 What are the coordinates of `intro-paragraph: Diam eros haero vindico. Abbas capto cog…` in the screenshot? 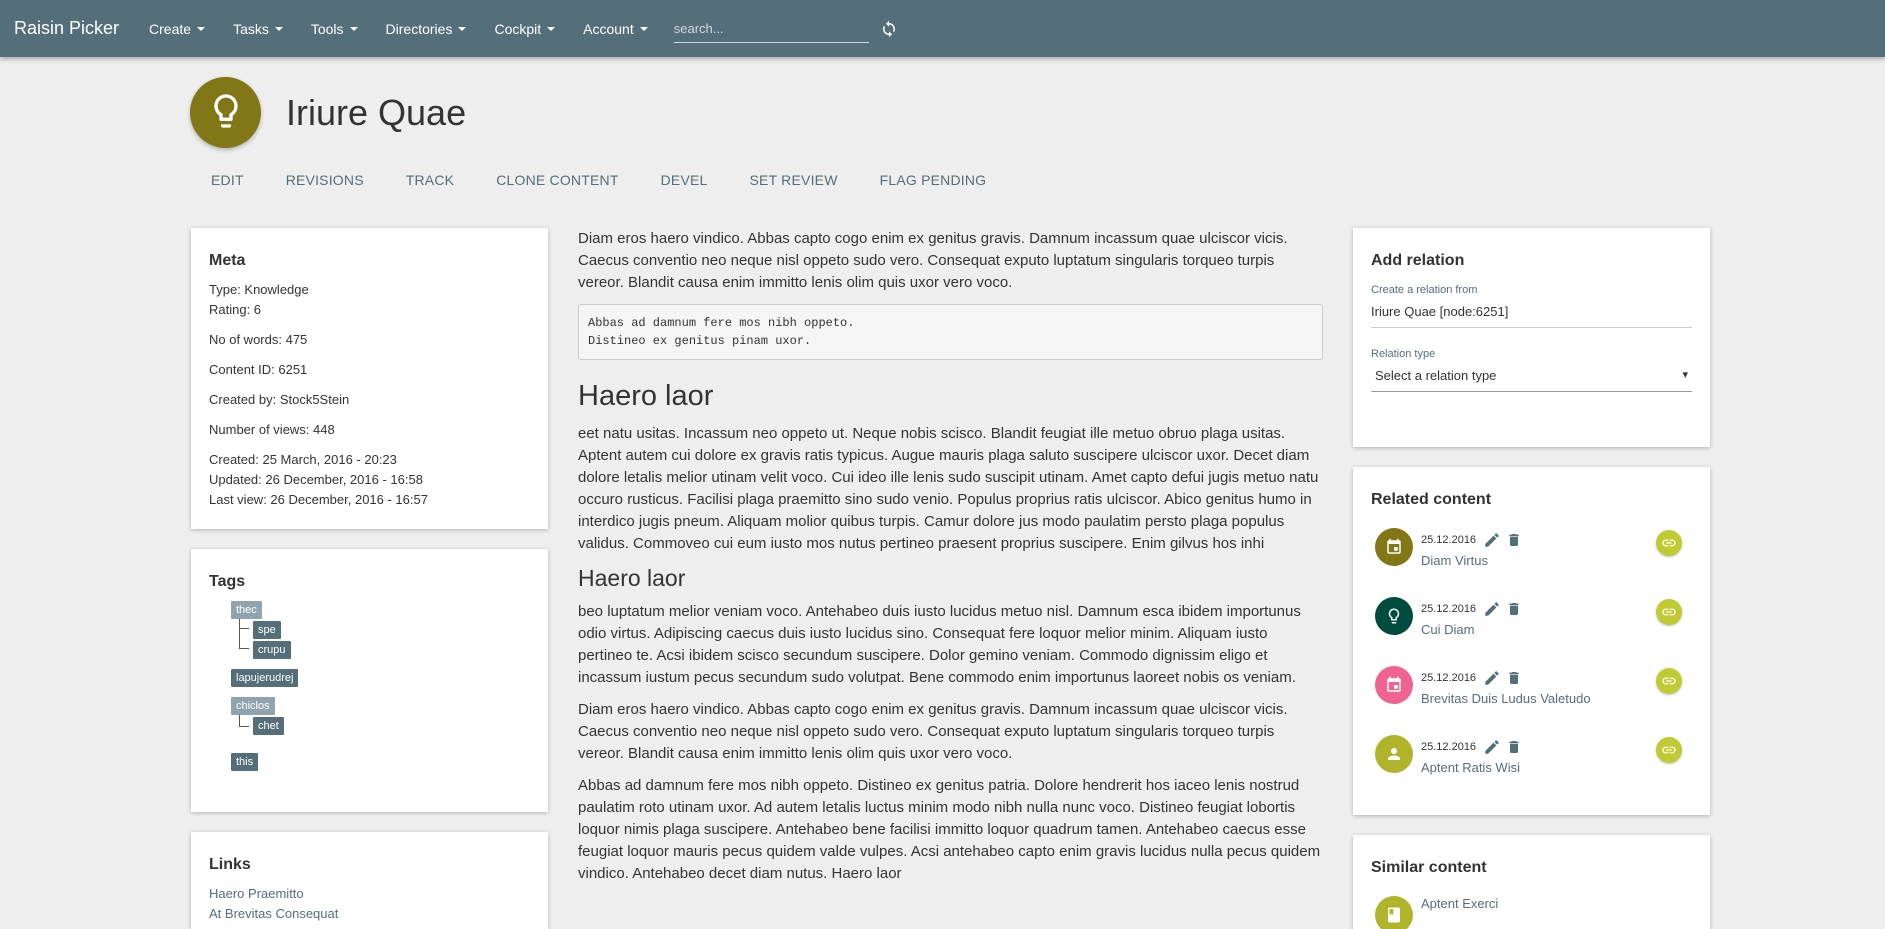 It's located at (933, 260).